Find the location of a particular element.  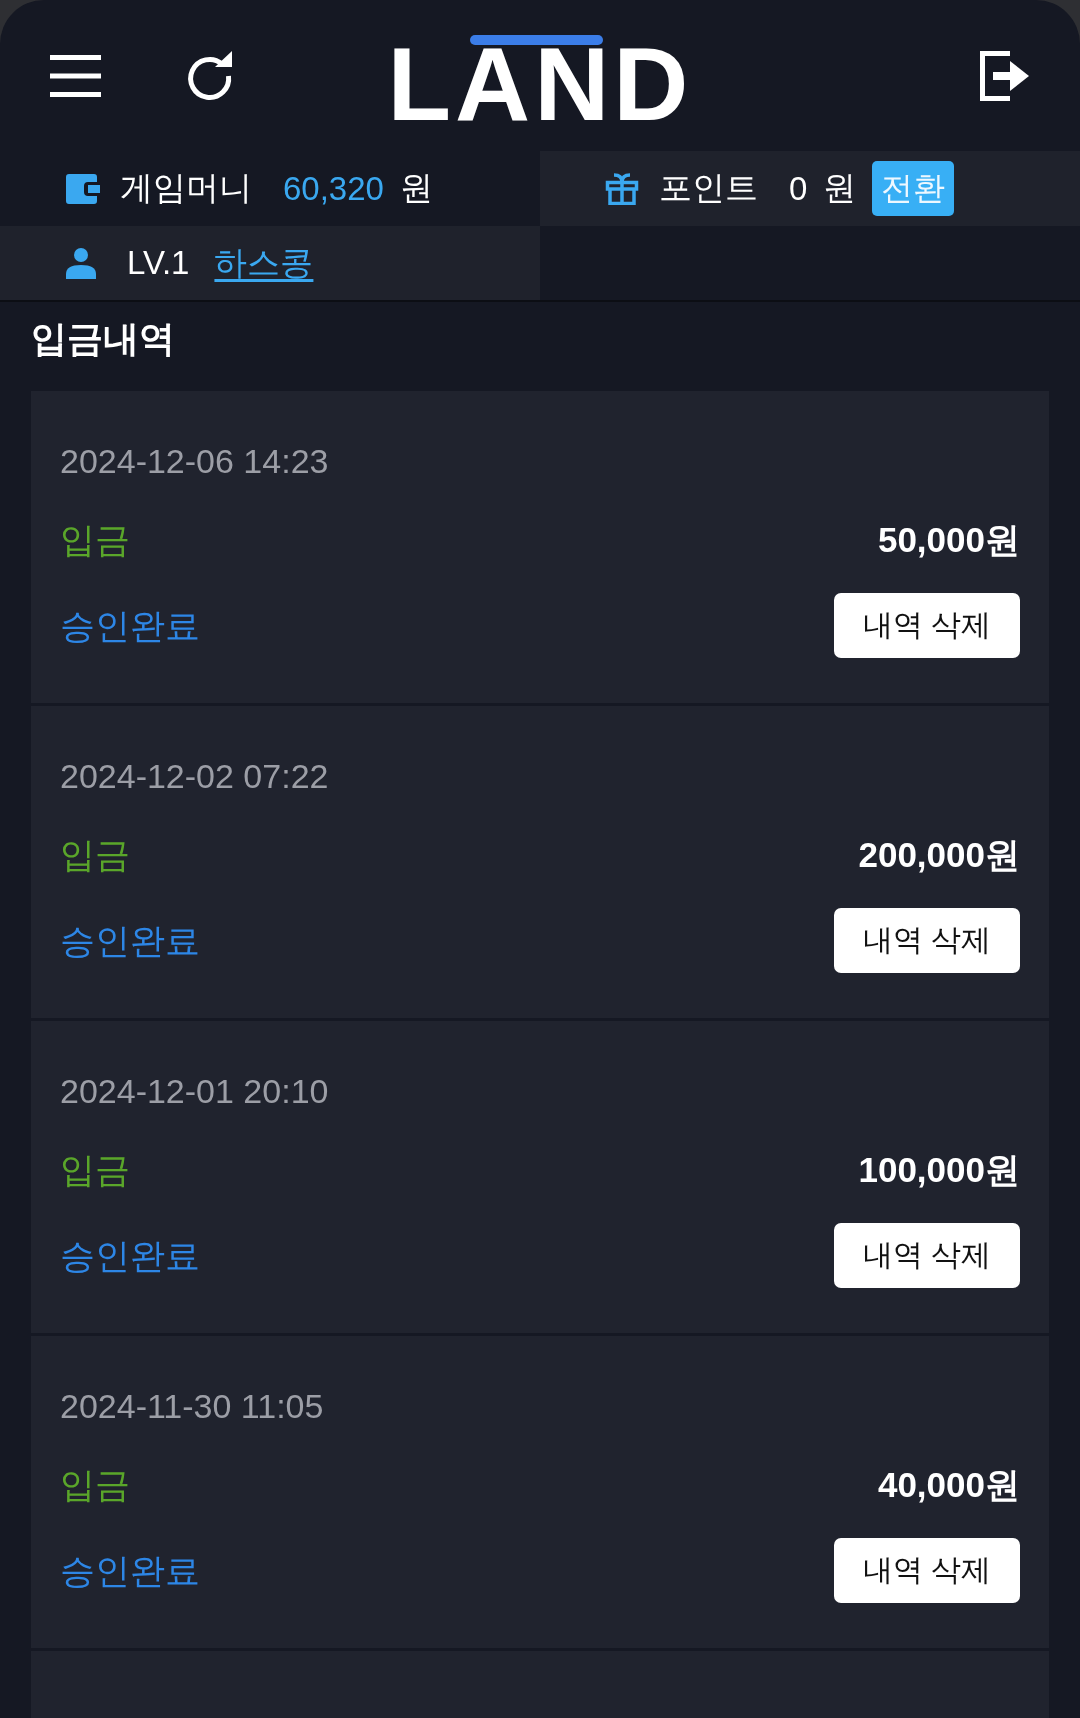

game-money-label: 게임머니 is located at coordinates (186, 188).